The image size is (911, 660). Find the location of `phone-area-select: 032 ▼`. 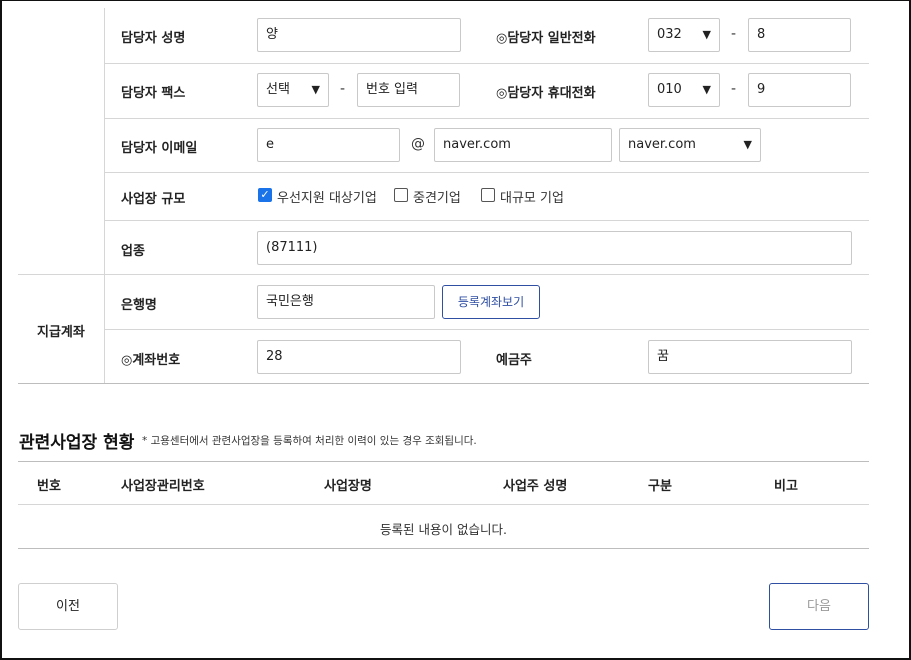

phone-area-select: 032 ▼ is located at coordinates (684, 35).